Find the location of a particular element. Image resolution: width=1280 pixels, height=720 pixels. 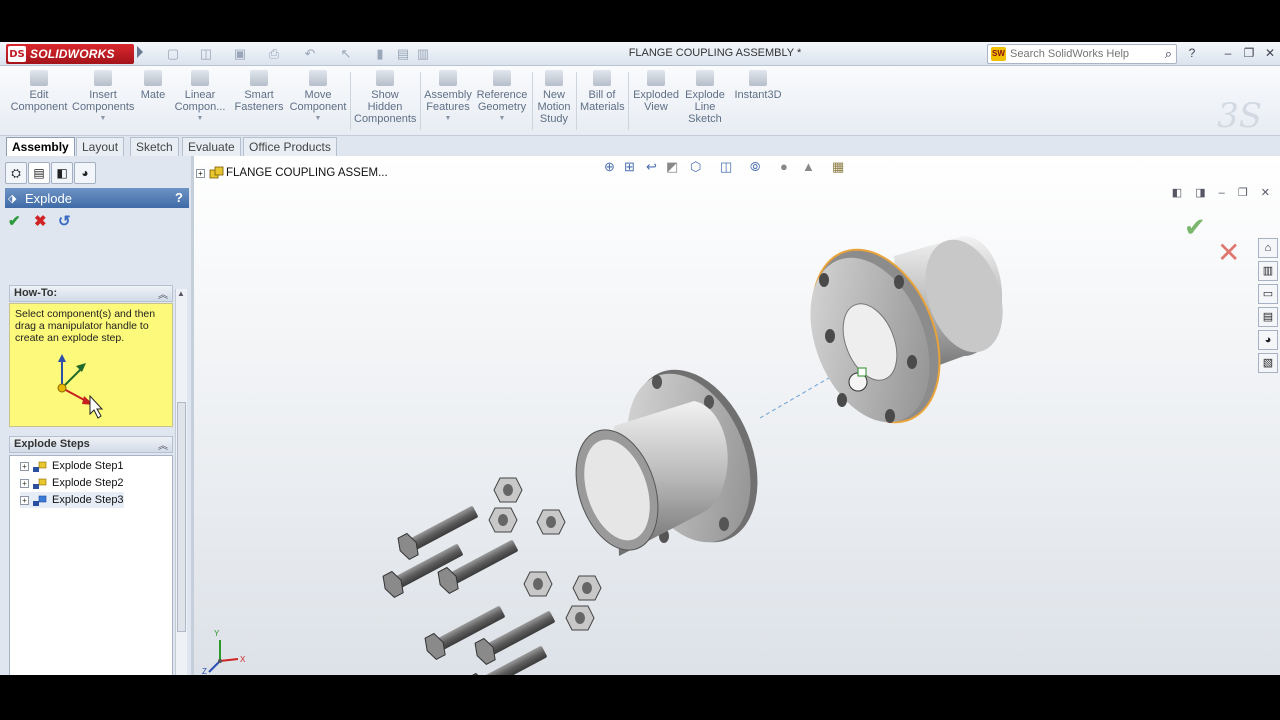

explode-step-label: Explode Step1 is located at coordinates (88, 466).